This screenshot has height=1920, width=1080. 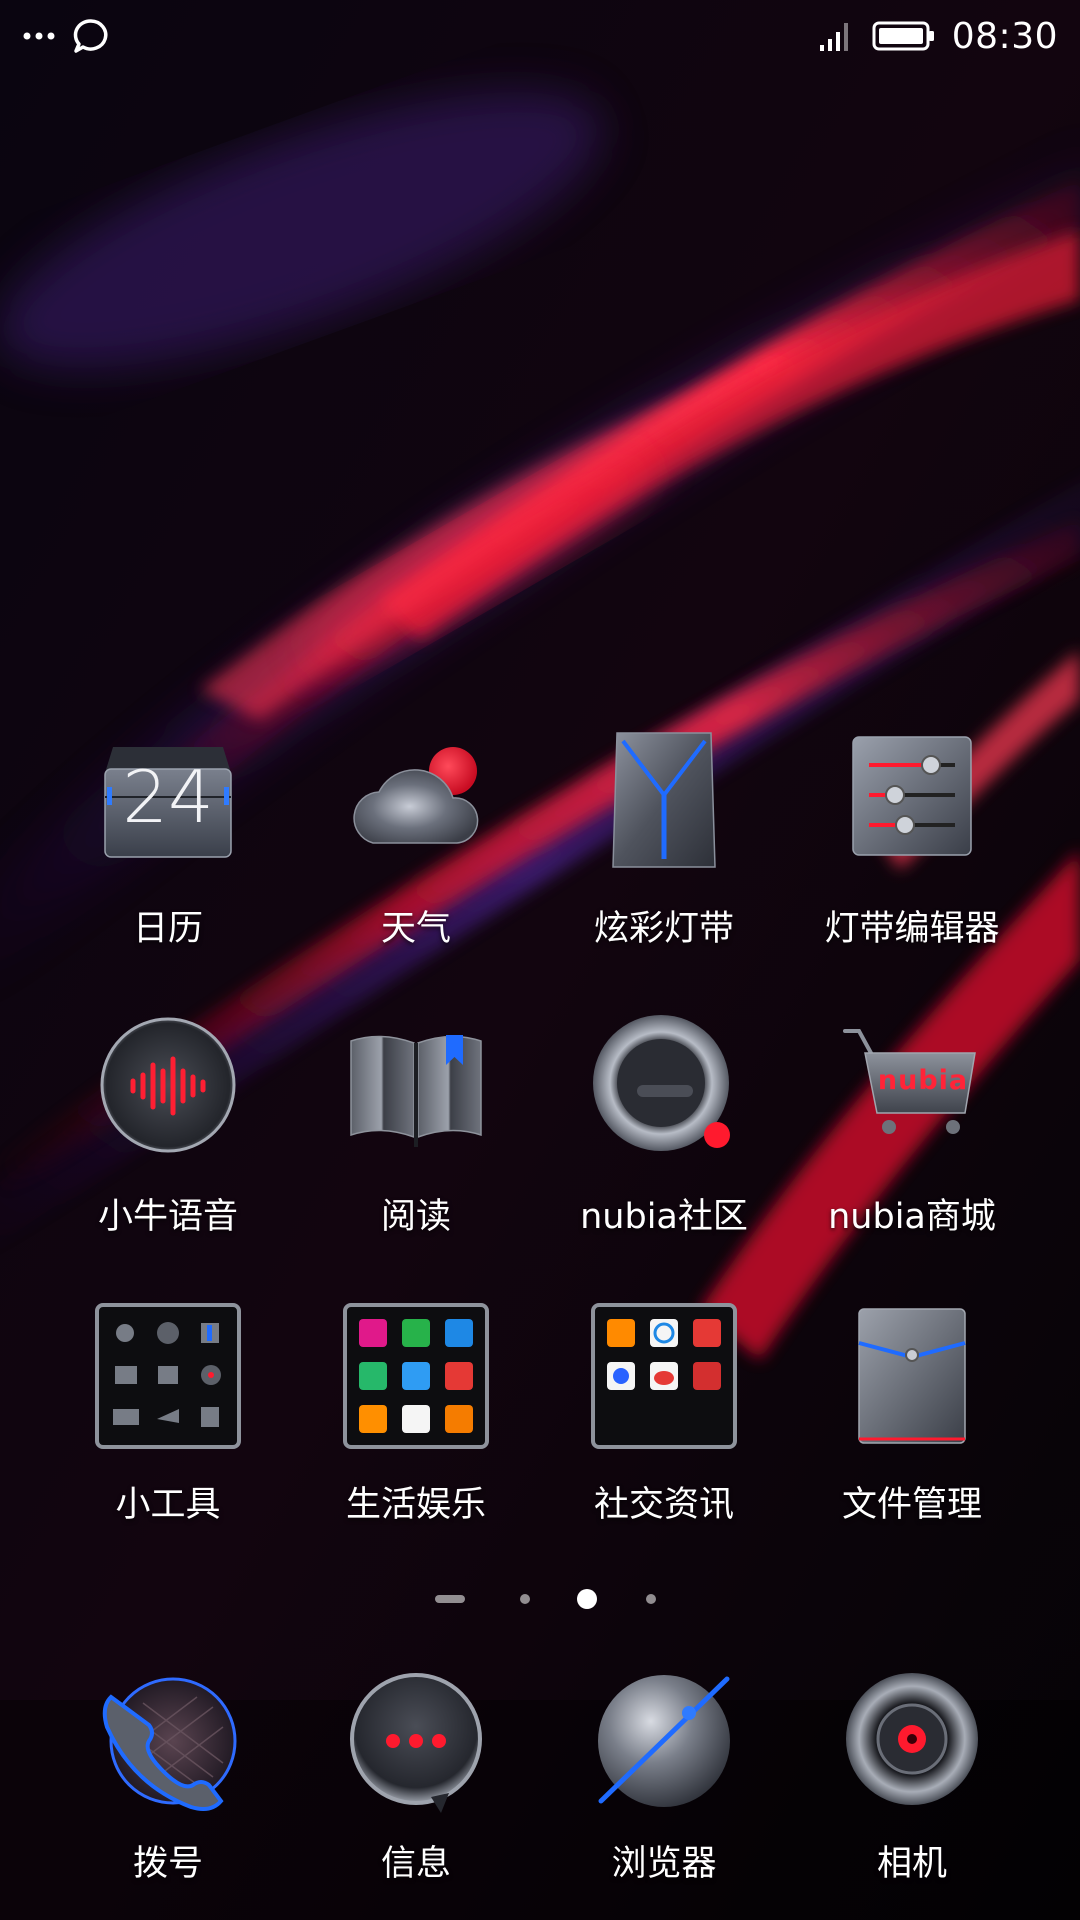 I want to click on signal-icon, so click(x=835, y=36).